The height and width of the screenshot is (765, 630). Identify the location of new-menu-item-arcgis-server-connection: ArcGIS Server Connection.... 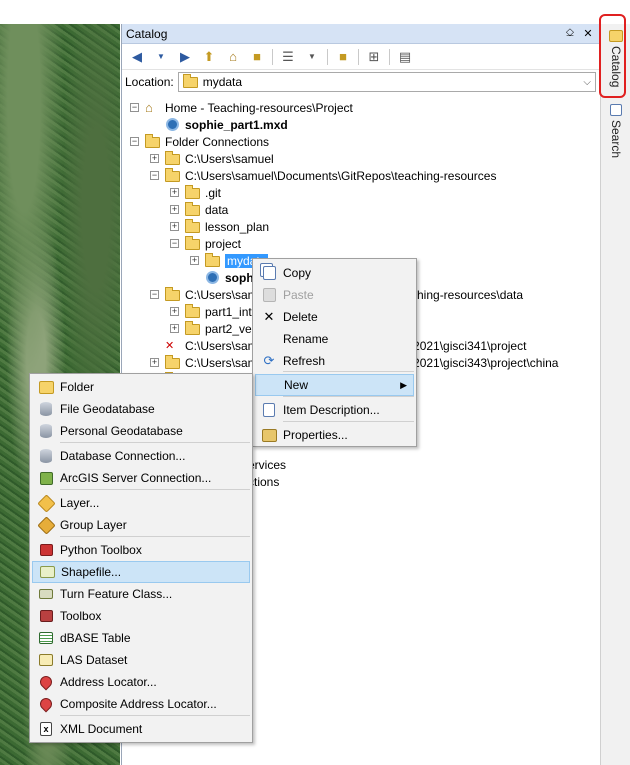
(141, 478).